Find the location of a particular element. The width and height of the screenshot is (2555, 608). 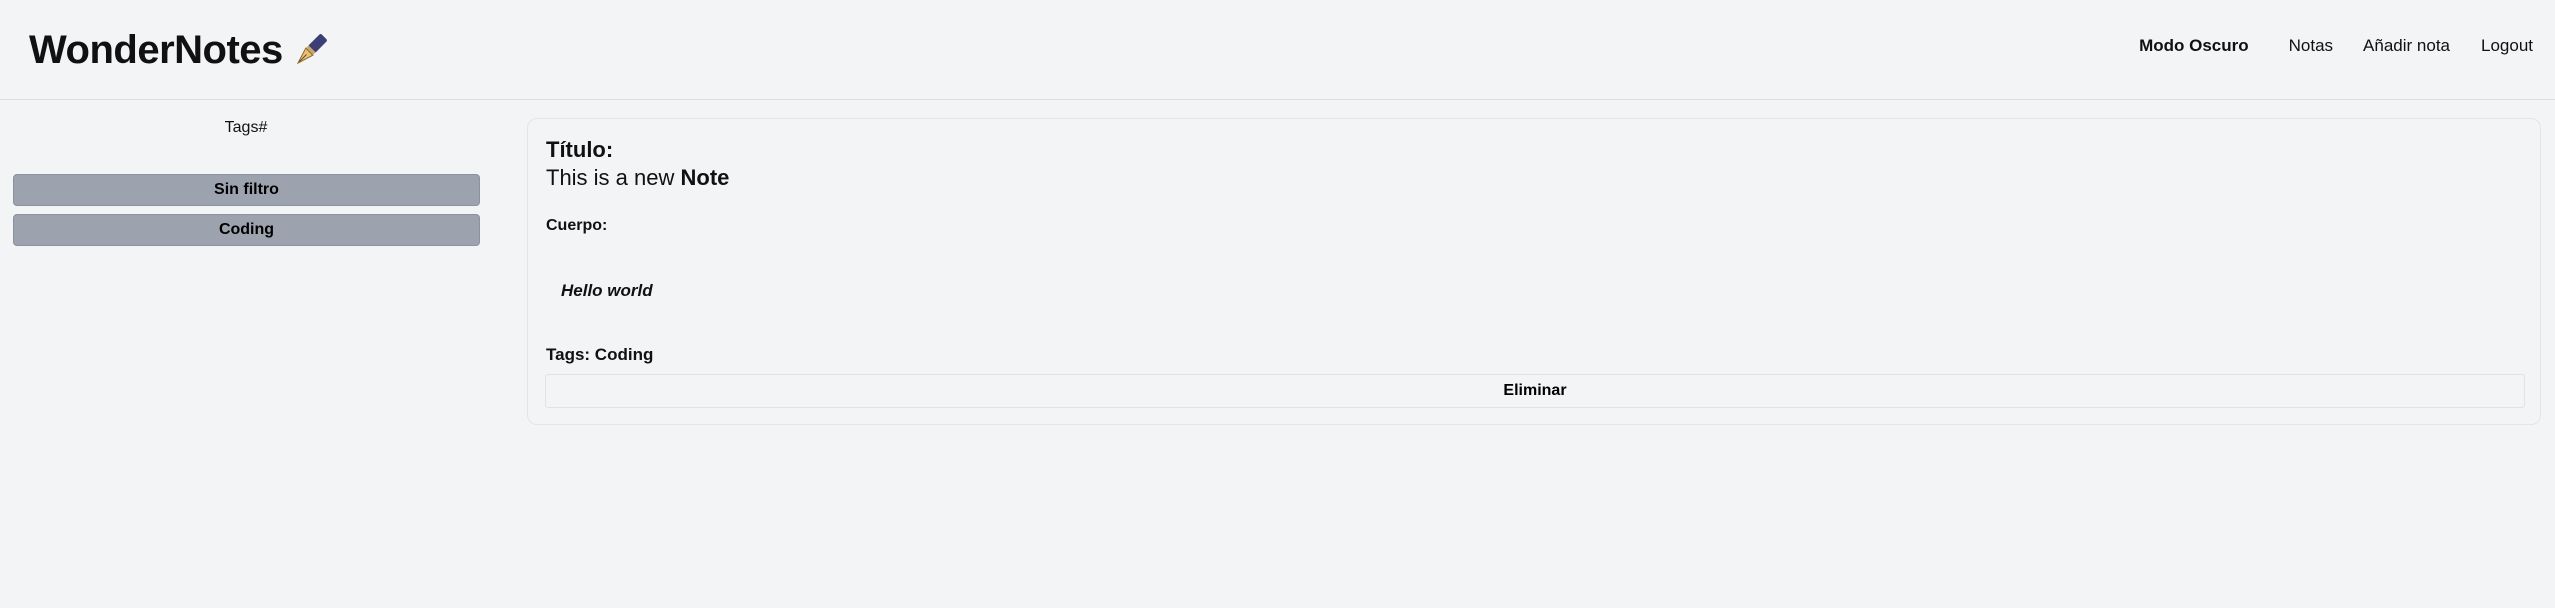

note-title-label: Título: is located at coordinates (580, 149).